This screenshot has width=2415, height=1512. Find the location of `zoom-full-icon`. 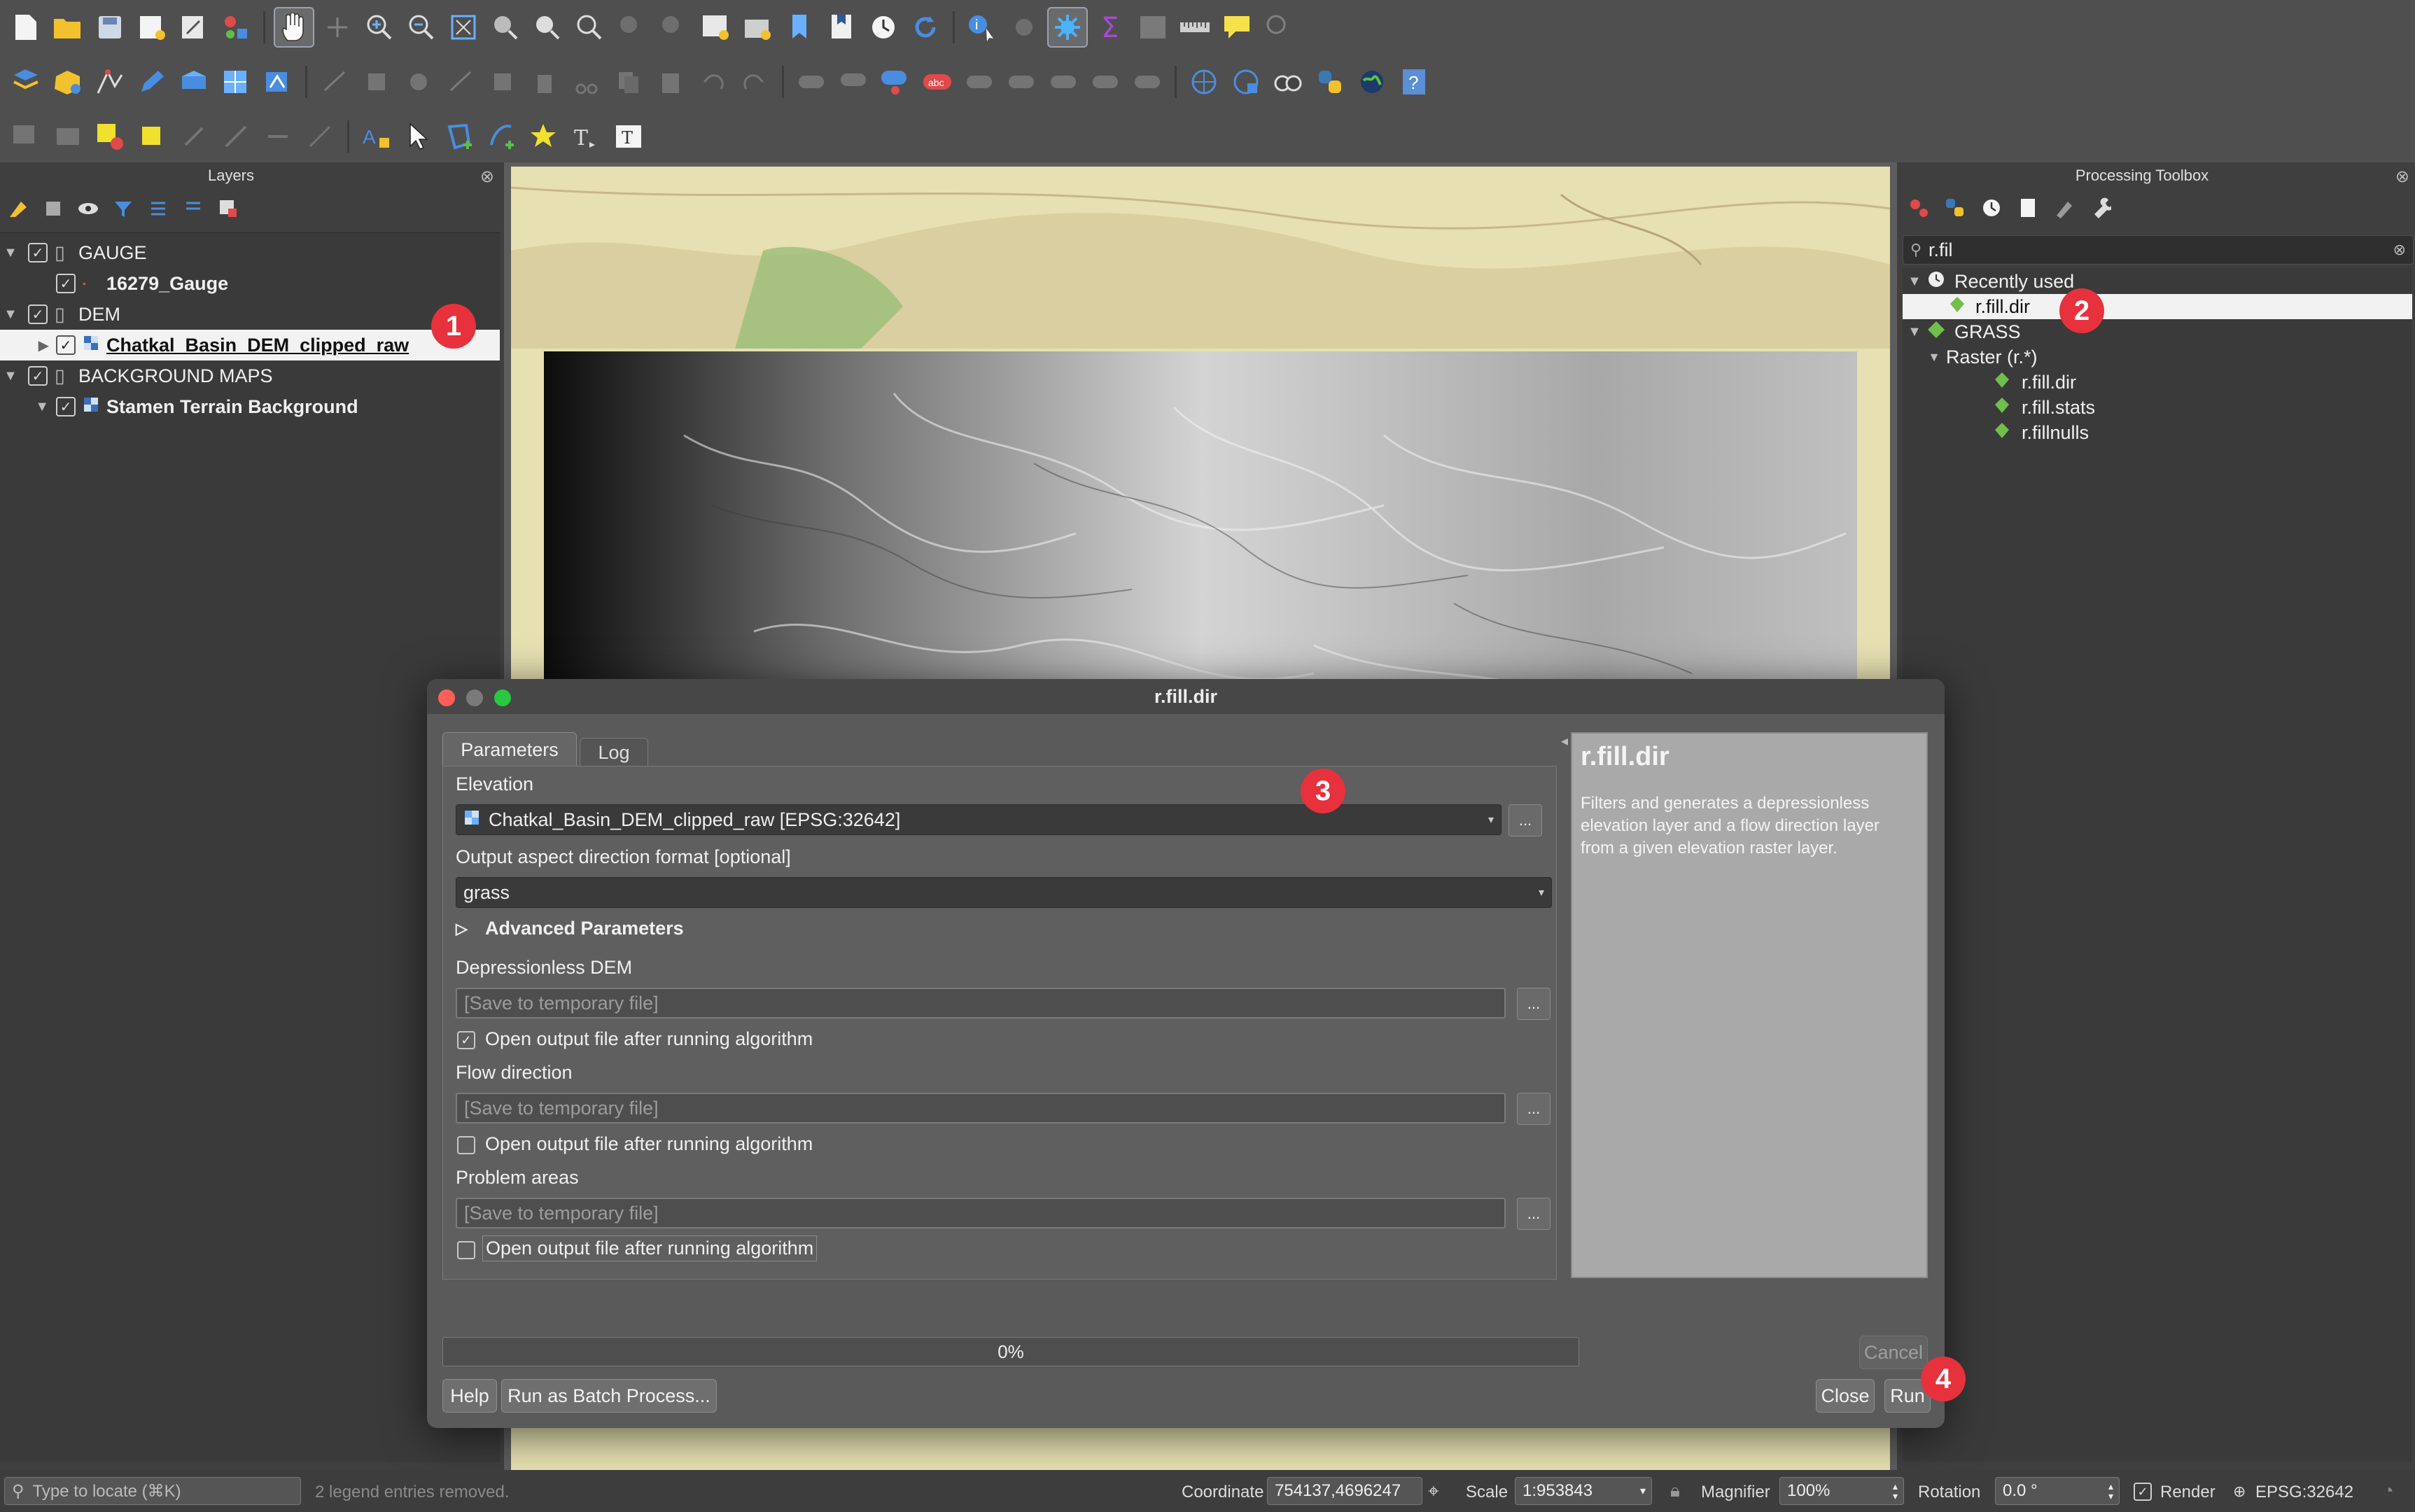

zoom-full-icon is located at coordinates (463, 27).